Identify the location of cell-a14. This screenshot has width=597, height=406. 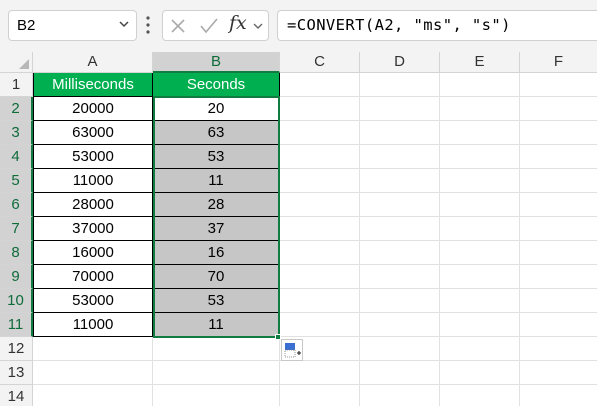
(93, 395).